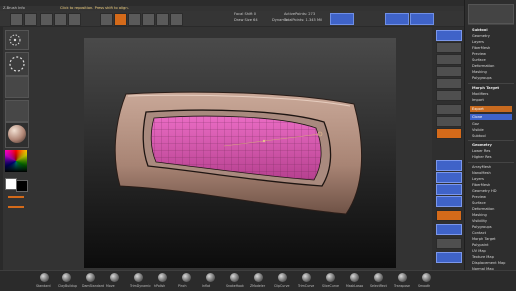 This screenshot has width=516, height=291. I want to click on material-slot, so click(17, 135).